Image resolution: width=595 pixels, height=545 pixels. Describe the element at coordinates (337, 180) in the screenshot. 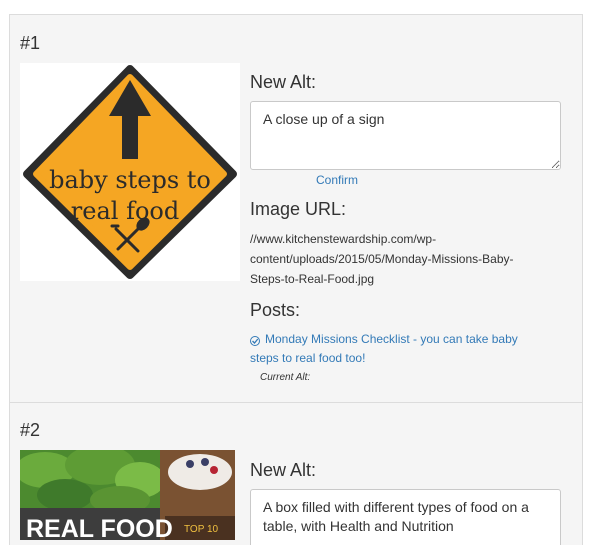

I see `confirm-button: Confirm` at that location.